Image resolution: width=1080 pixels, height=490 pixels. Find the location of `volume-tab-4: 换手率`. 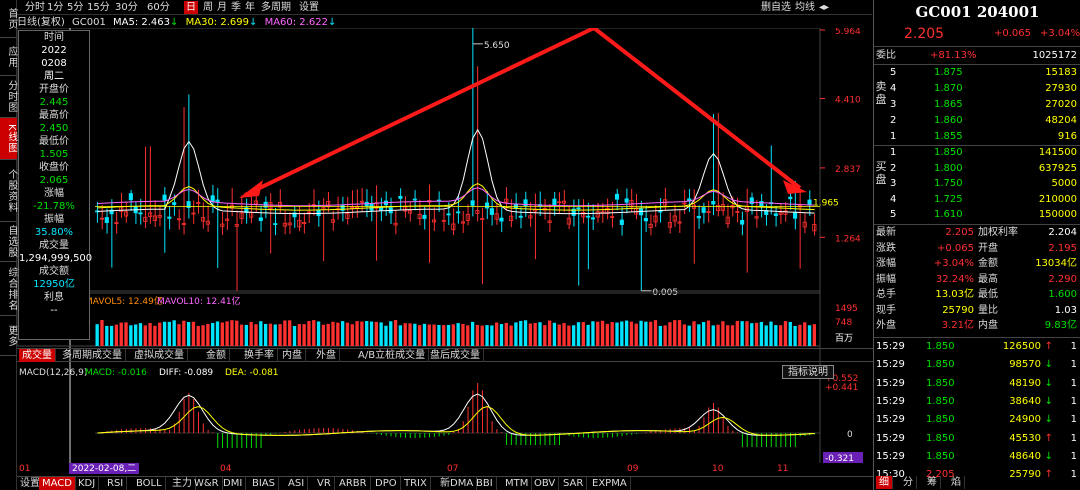

volume-tab-4: 换手率 is located at coordinates (259, 355).